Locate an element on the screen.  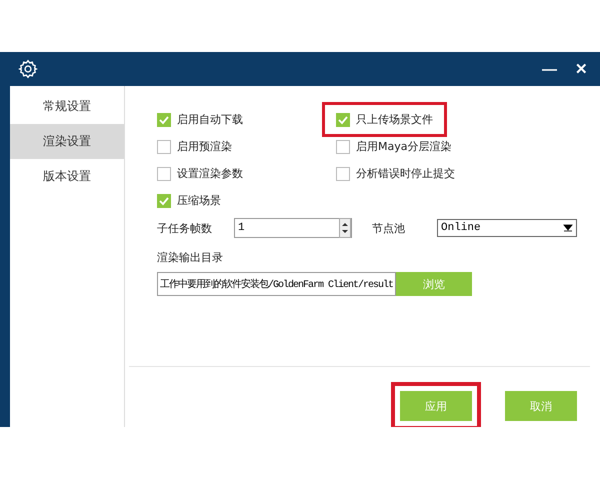
spinner-arrows-icon is located at coordinates (345, 228).